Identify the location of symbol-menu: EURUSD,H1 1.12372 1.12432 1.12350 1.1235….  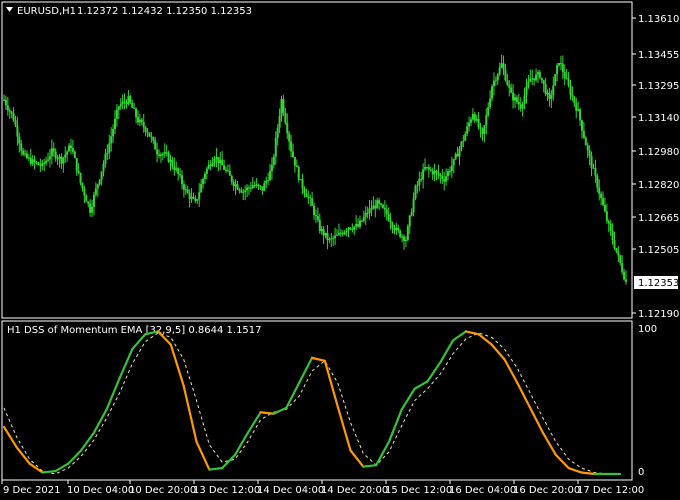
(129, 11).